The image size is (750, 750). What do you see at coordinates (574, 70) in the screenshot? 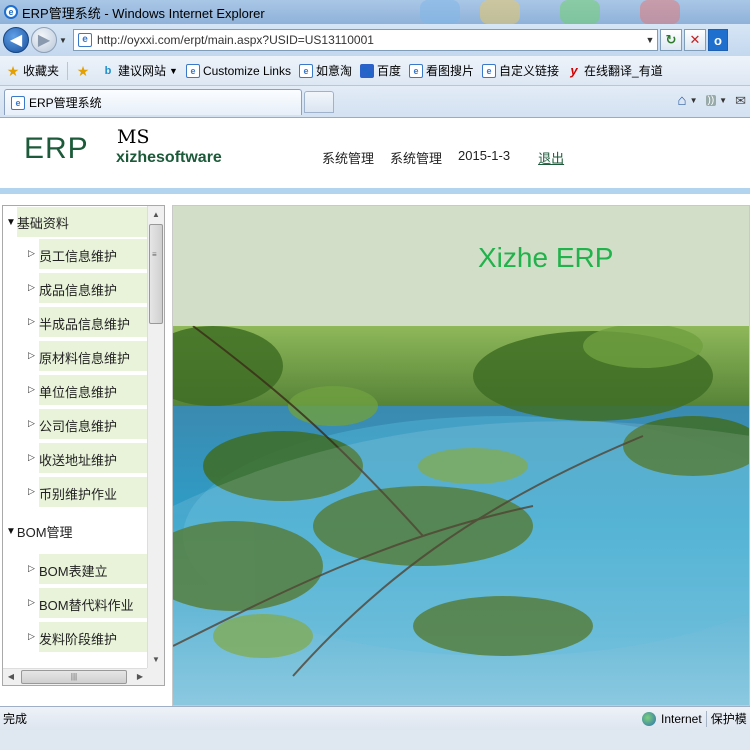
I see `youdao-icon: y` at bounding box center [574, 70].